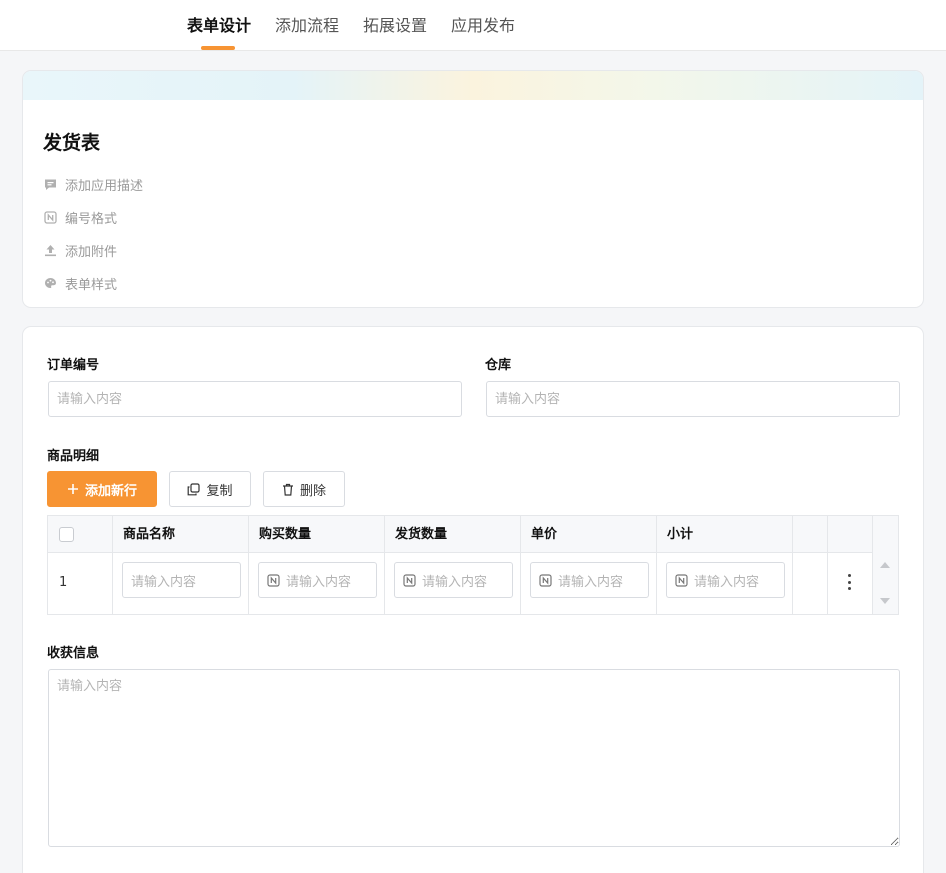 This screenshot has width=946, height=873. Describe the element at coordinates (498, 365) in the screenshot. I see `warehouse-label: 仓库` at that location.